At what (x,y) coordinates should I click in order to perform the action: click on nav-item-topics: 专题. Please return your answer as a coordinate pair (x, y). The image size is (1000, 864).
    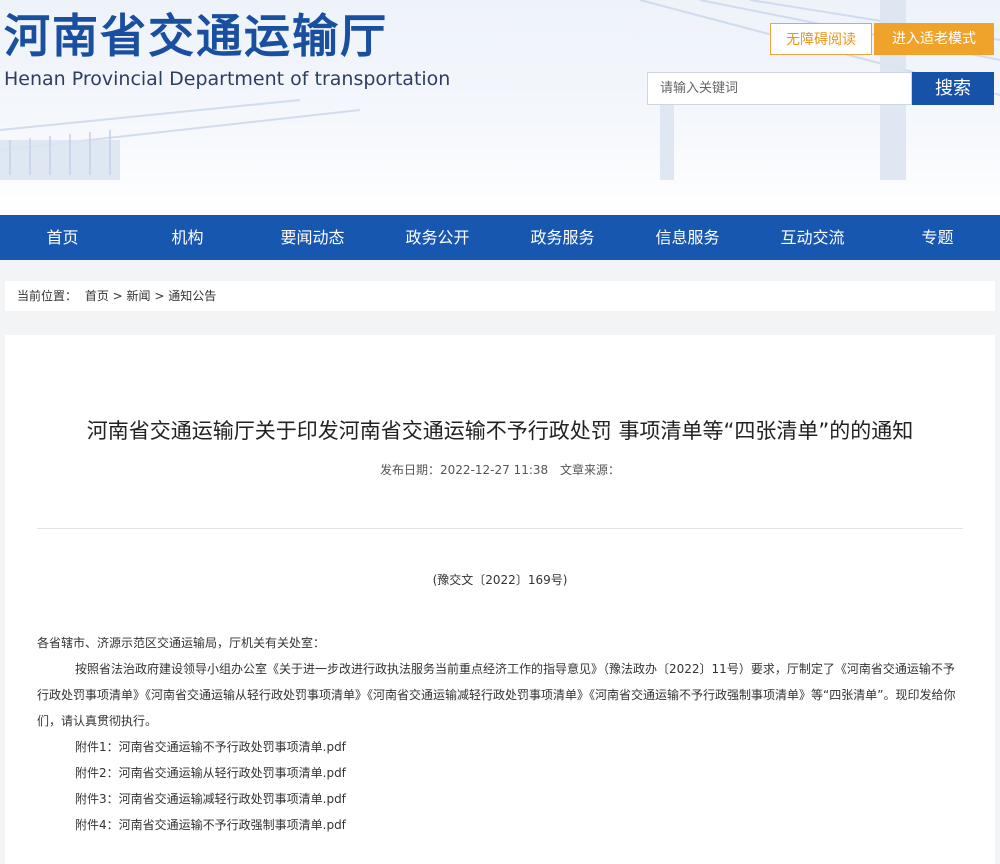
    Looking at the image, I should click on (937, 237).